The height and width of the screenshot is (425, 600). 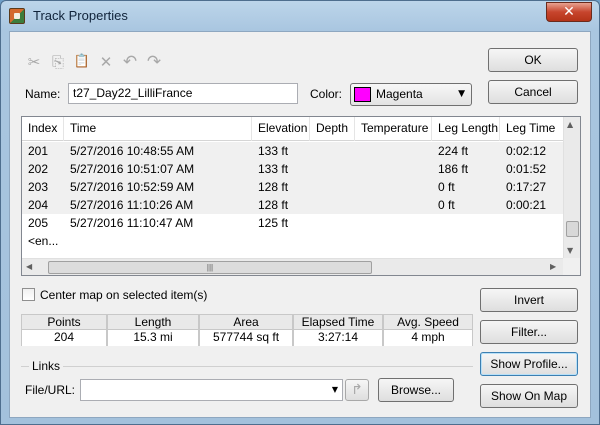 What do you see at coordinates (332, 129) in the screenshot?
I see `column-header-depth: Depth` at bounding box center [332, 129].